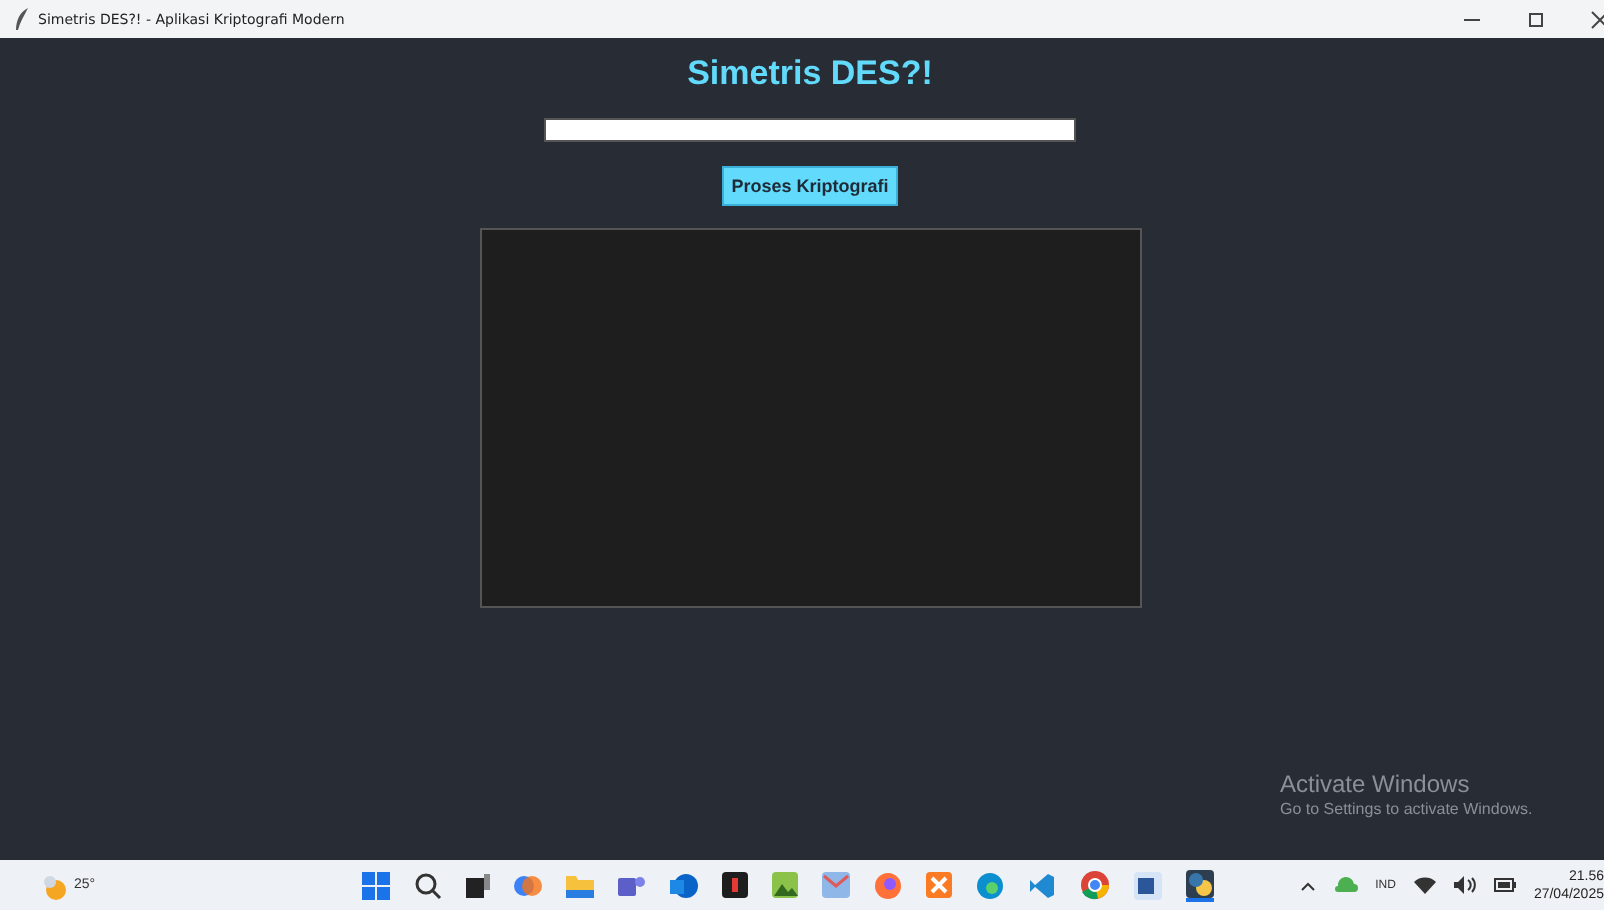 This screenshot has height=910, width=1604. What do you see at coordinates (785, 885) in the screenshot?
I see `image-icon` at bounding box center [785, 885].